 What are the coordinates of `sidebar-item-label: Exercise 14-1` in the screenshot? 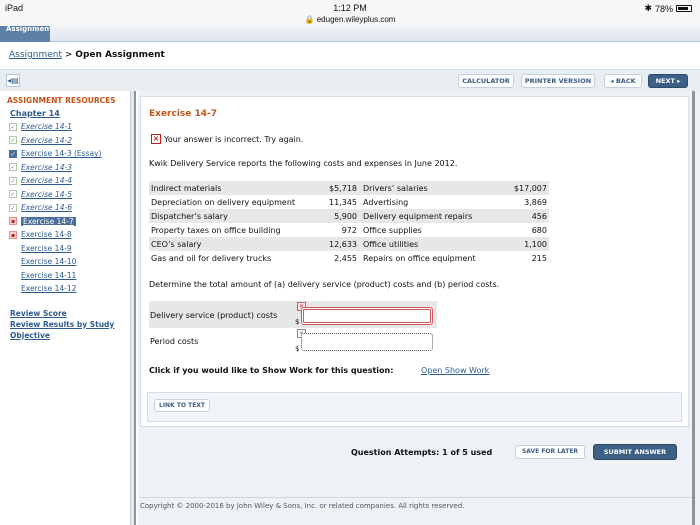 It's located at (46, 126).